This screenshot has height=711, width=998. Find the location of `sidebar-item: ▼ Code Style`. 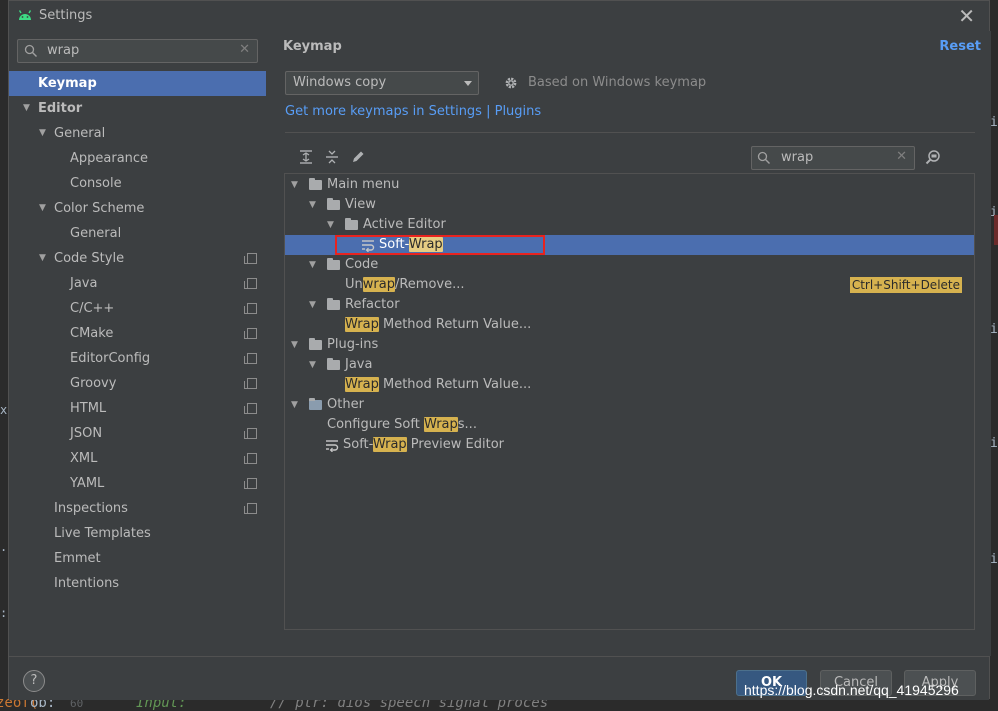

sidebar-item: ▼ Code Style is located at coordinates (137, 258).